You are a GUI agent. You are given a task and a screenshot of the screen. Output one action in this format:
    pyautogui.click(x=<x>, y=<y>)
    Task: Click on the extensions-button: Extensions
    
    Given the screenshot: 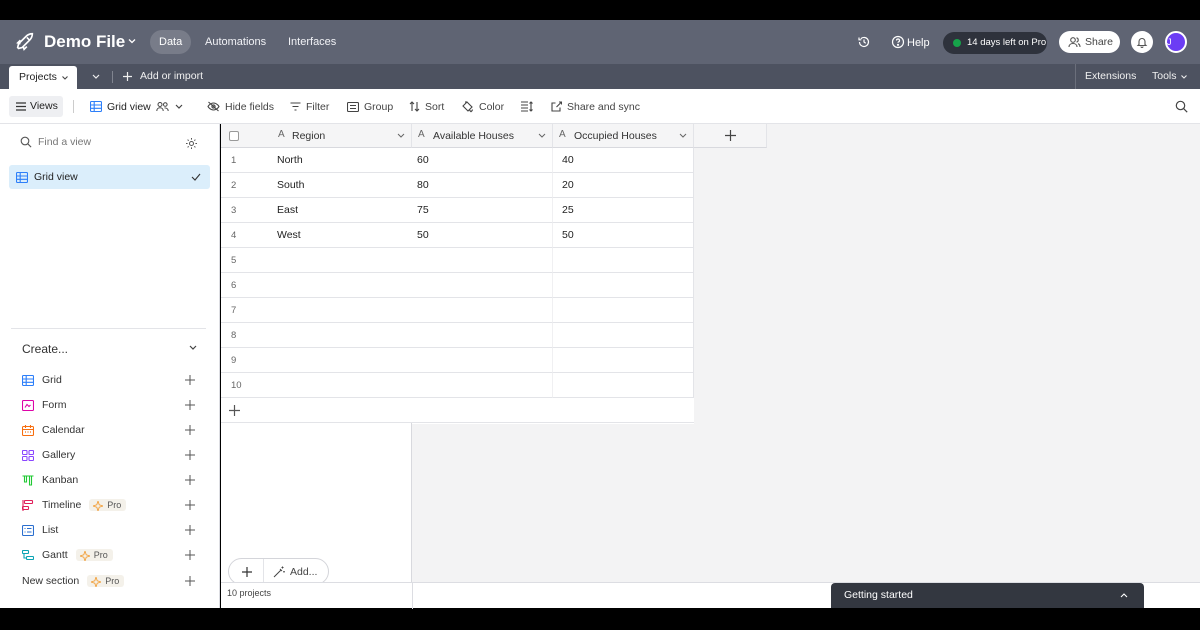 What is the action you would take?
    pyautogui.click(x=1110, y=76)
    